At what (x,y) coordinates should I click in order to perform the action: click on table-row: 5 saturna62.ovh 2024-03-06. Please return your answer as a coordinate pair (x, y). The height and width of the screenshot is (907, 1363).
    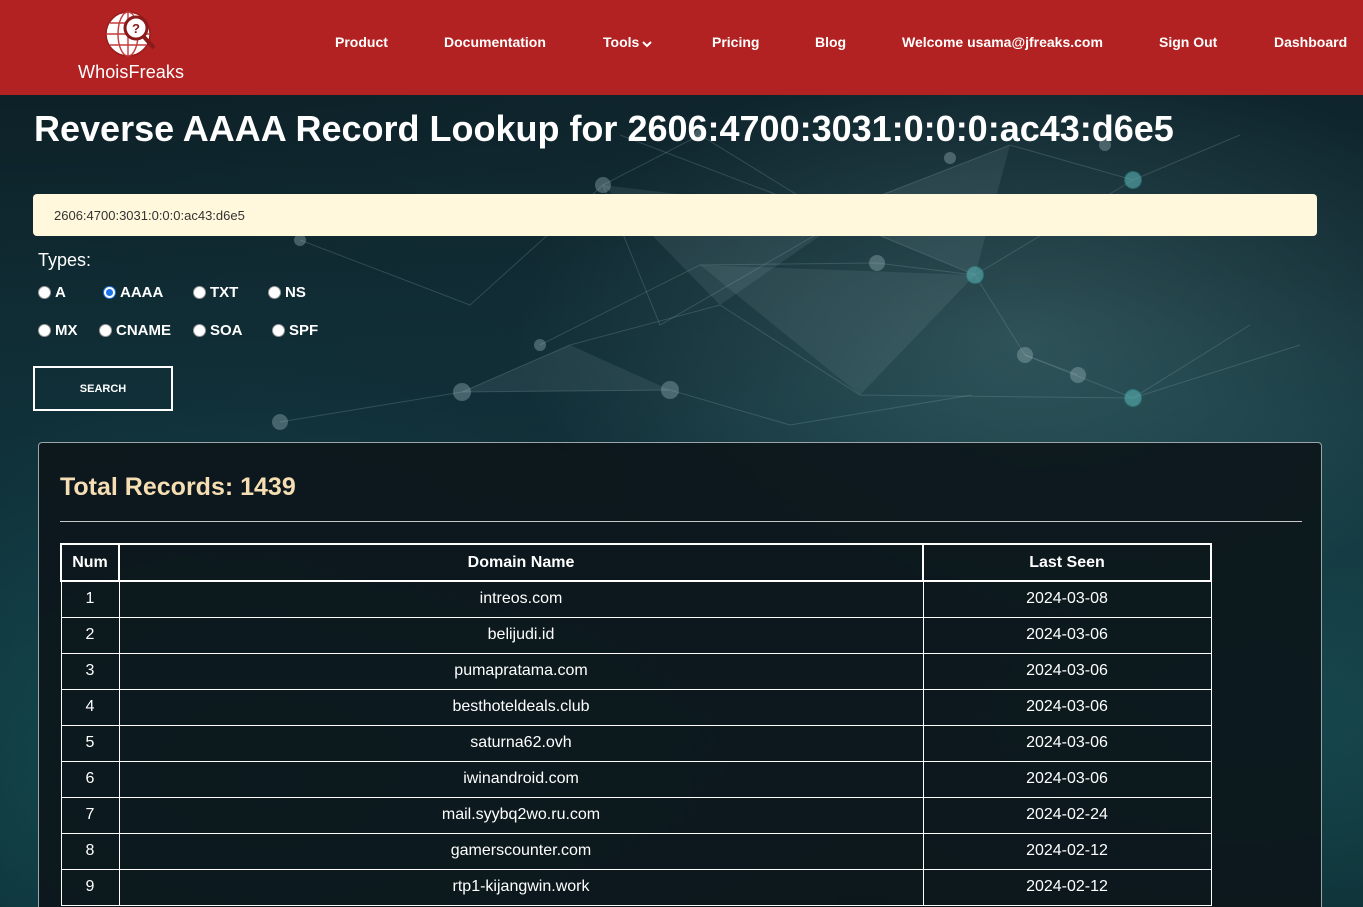
    Looking at the image, I should click on (636, 743).